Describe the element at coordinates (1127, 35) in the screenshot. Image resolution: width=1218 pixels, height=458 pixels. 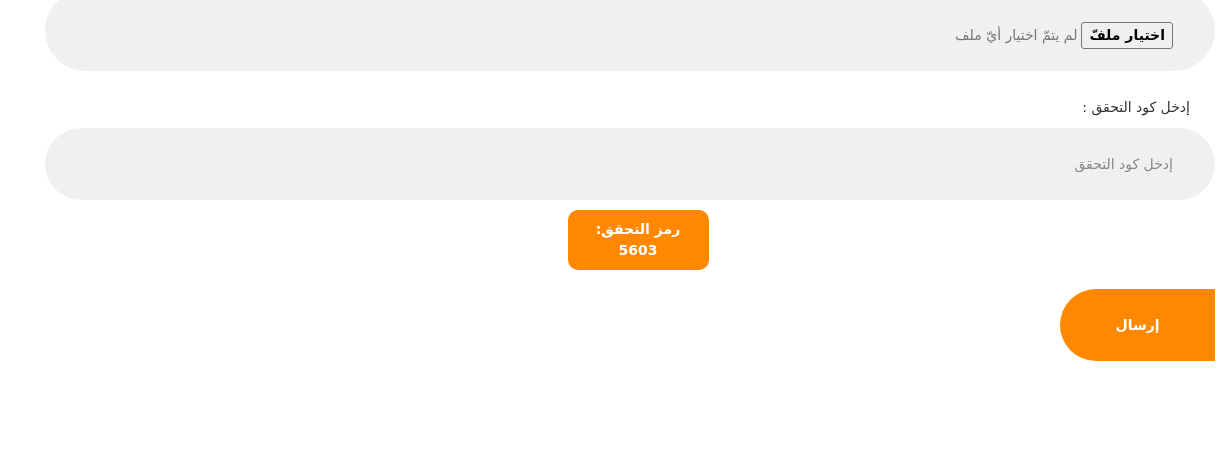
I see `choose-file-button: اختيار ملفّ` at that location.